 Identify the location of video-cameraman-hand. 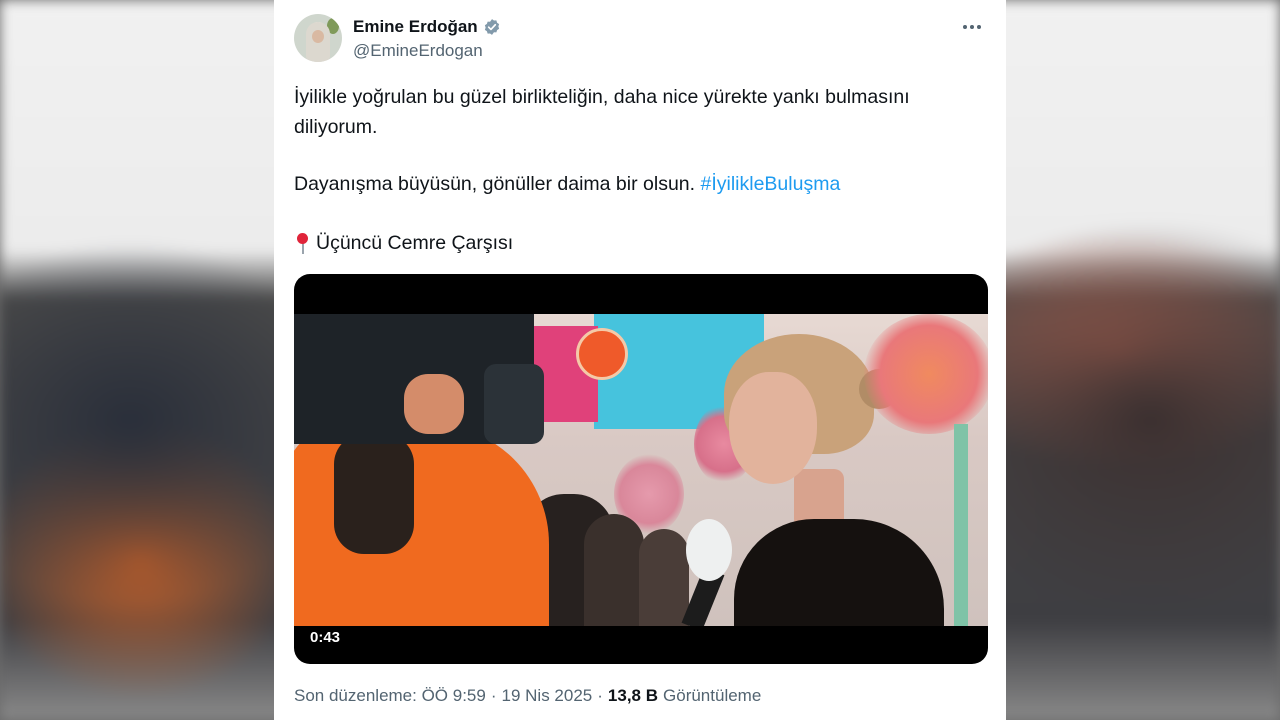
(434, 404).